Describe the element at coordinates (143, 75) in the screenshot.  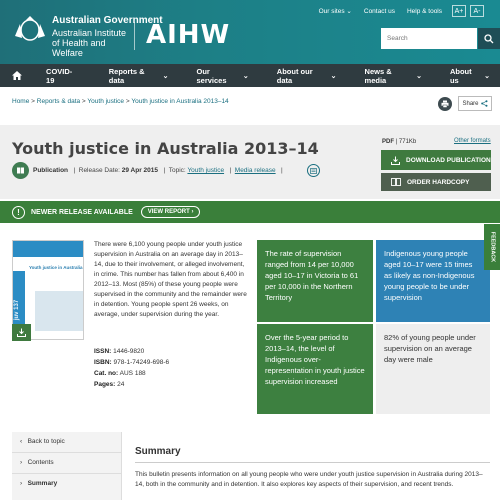
I see `nav-reports-data: Reports & data ⌄` at that location.